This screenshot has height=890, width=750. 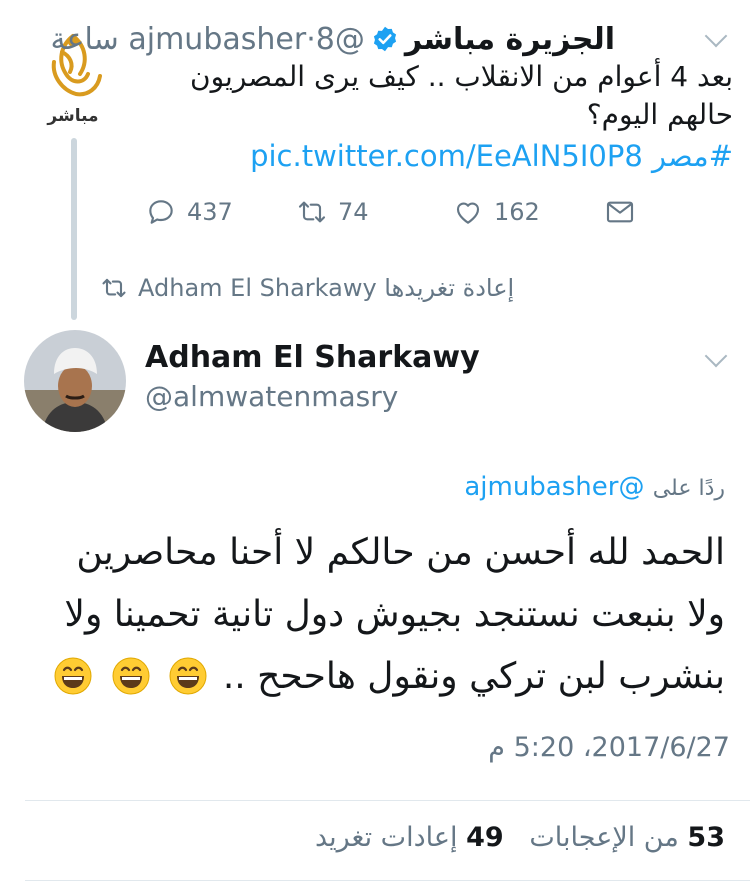 I want to click on reply-prefix: ردًا على, so click(x=688, y=488).